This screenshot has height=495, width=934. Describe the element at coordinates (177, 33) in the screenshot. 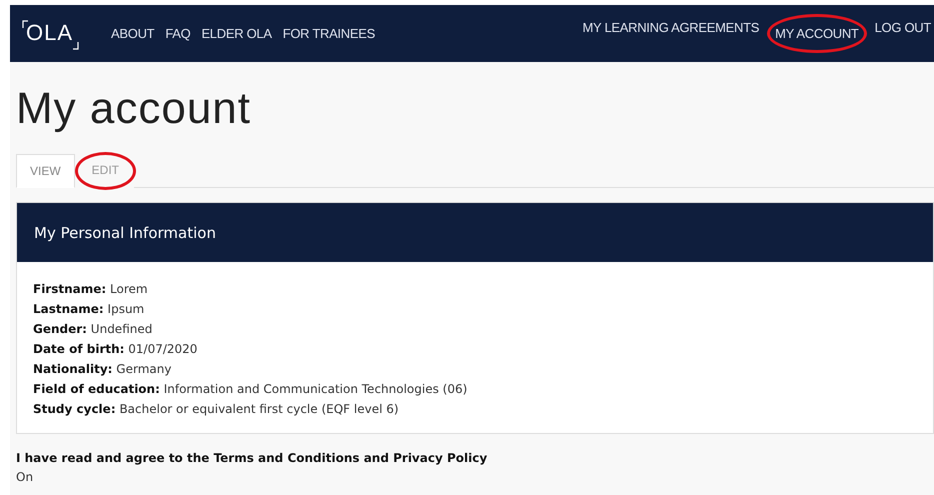

I see `nav-link: FAQ` at that location.